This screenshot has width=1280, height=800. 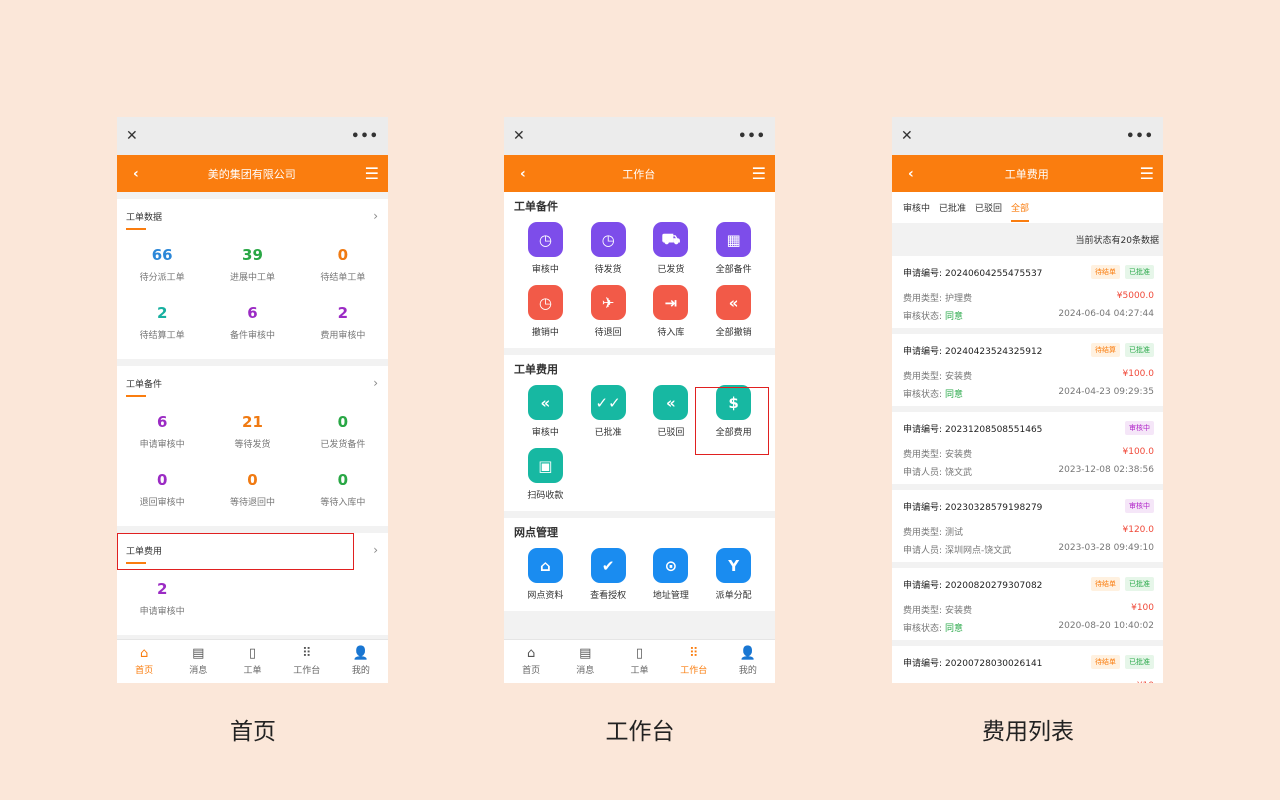 What do you see at coordinates (1145, 682) in the screenshot?
I see `fee-amount: ¥10` at bounding box center [1145, 682].